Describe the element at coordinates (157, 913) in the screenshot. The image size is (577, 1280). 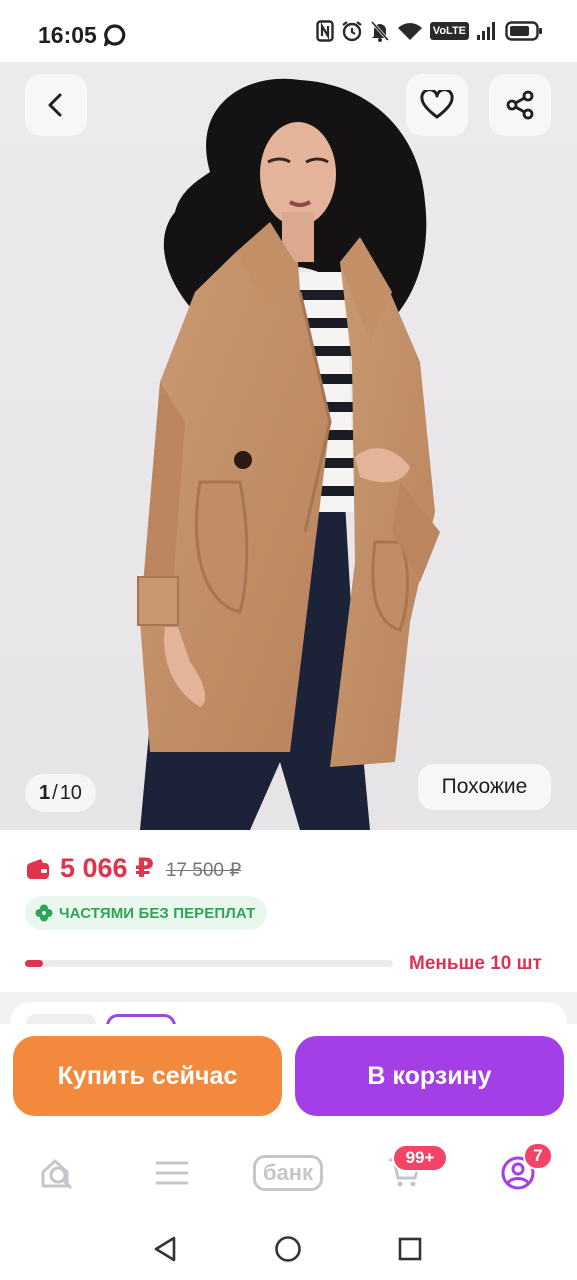
I see `installment-label: ЧАСТЯМИ БЕЗ ПЕРЕПЛАТ` at that location.